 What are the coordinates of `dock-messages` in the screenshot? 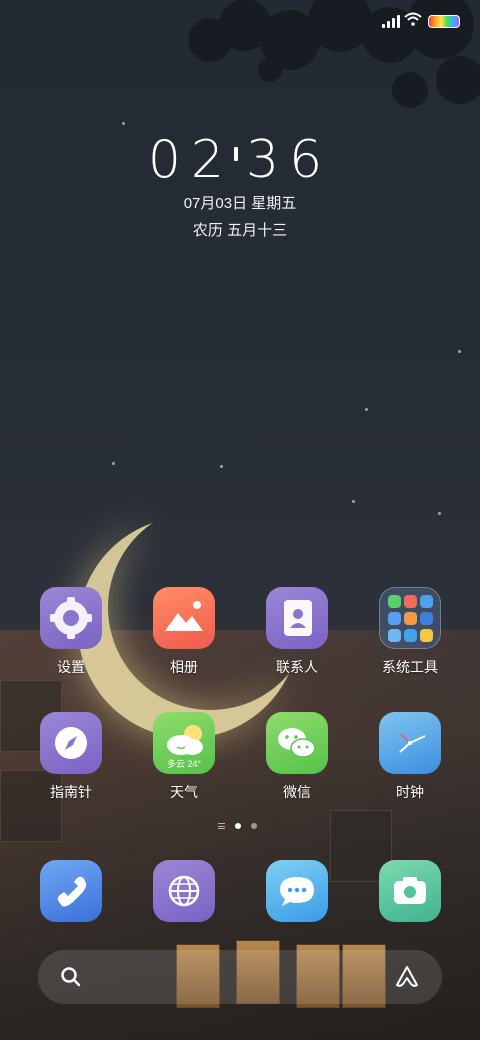 It's located at (297, 891).